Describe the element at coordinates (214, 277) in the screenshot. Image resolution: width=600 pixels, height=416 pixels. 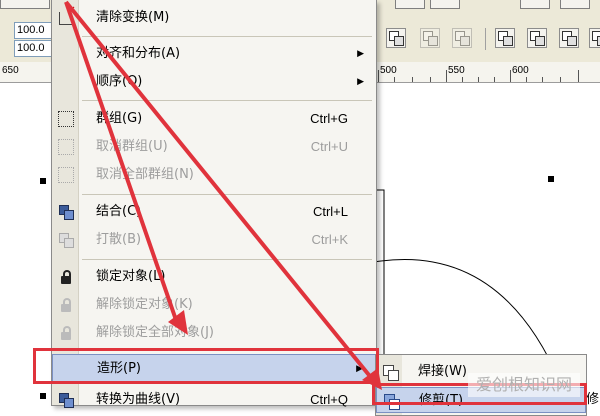
I see `menu-item-lock-object: 锁定对象(L)` at that location.